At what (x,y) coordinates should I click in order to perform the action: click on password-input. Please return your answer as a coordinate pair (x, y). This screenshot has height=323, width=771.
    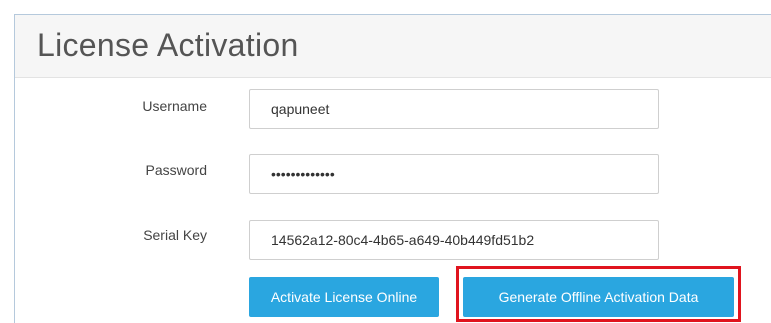
    Looking at the image, I should click on (454, 174).